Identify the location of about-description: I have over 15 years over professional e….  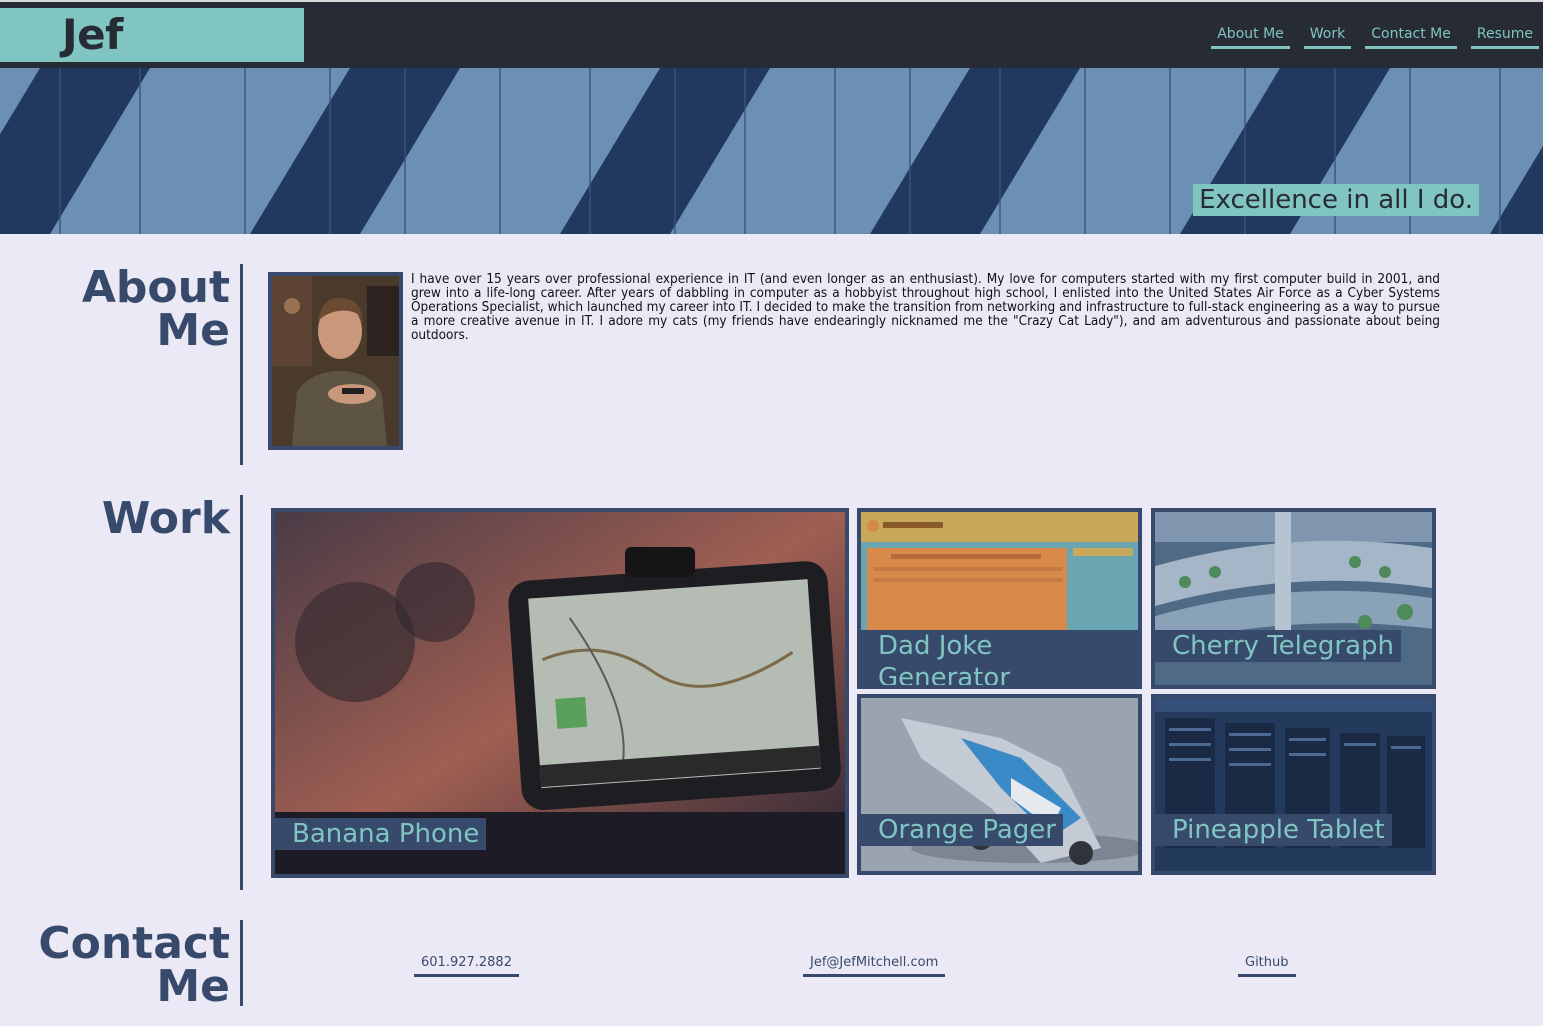
(925, 307).